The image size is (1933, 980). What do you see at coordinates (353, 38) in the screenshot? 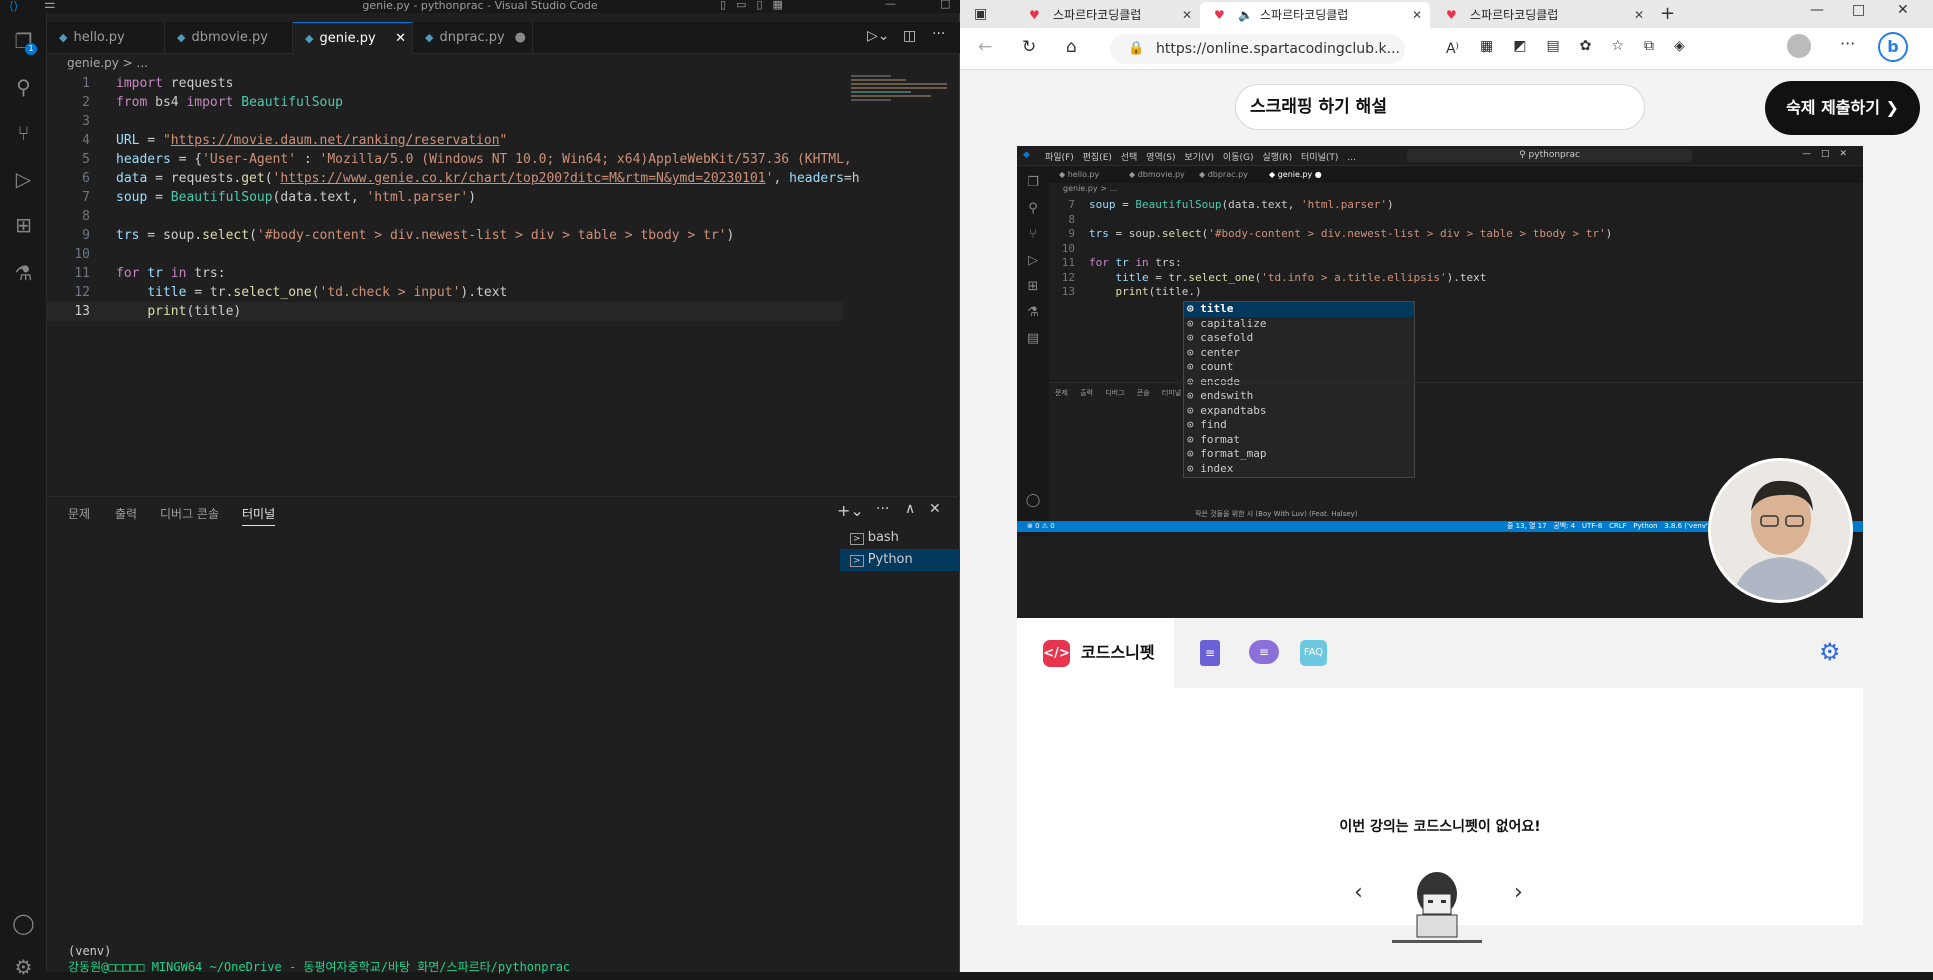
I see `tab-genie: ◆ genie.py ✕` at bounding box center [353, 38].